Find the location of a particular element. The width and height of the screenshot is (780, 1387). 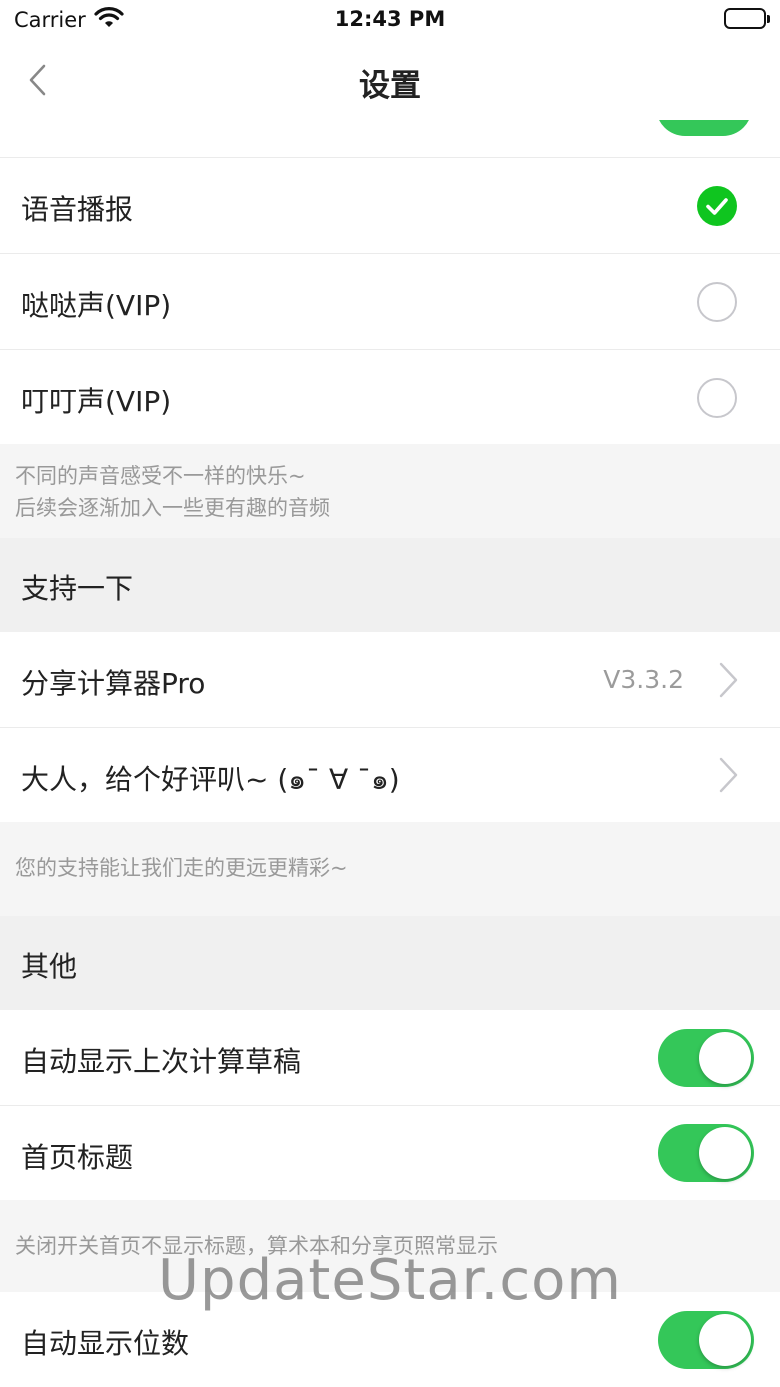

footer-text: 不同的声音感受不一样的快乐~ is located at coordinates (160, 476).